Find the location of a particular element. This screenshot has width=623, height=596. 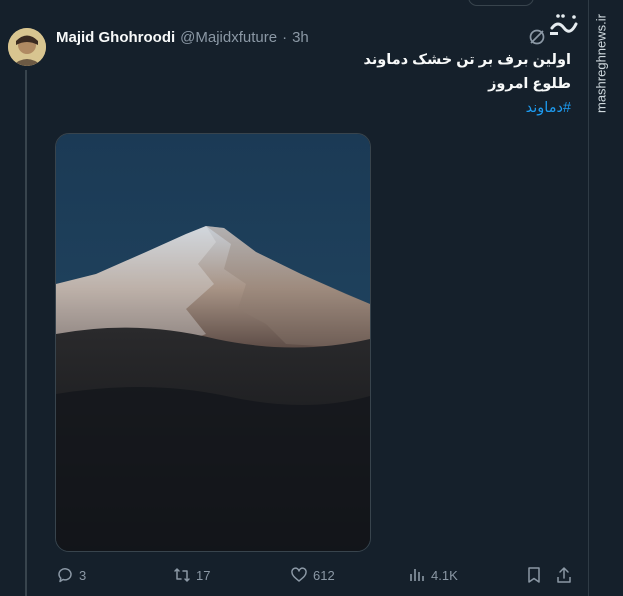

avatar-image is located at coordinates (27, 47).